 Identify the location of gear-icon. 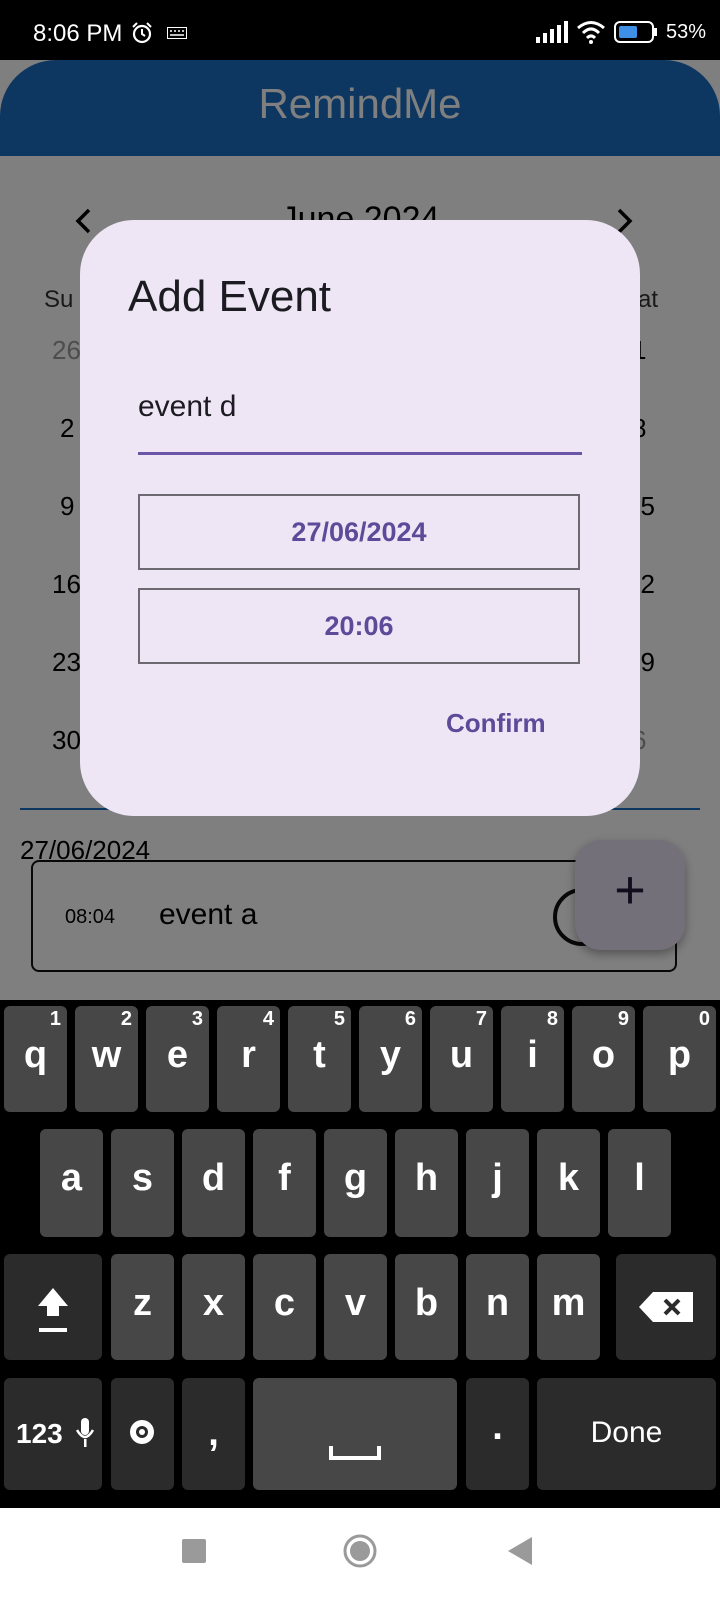
(142, 1432).